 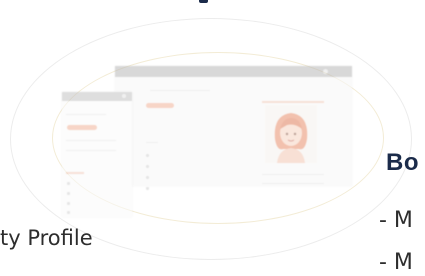 What do you see at coordinates (82, 127) in the screenshot?
I see `mockup-side-button` at bounding box center [82, 127].